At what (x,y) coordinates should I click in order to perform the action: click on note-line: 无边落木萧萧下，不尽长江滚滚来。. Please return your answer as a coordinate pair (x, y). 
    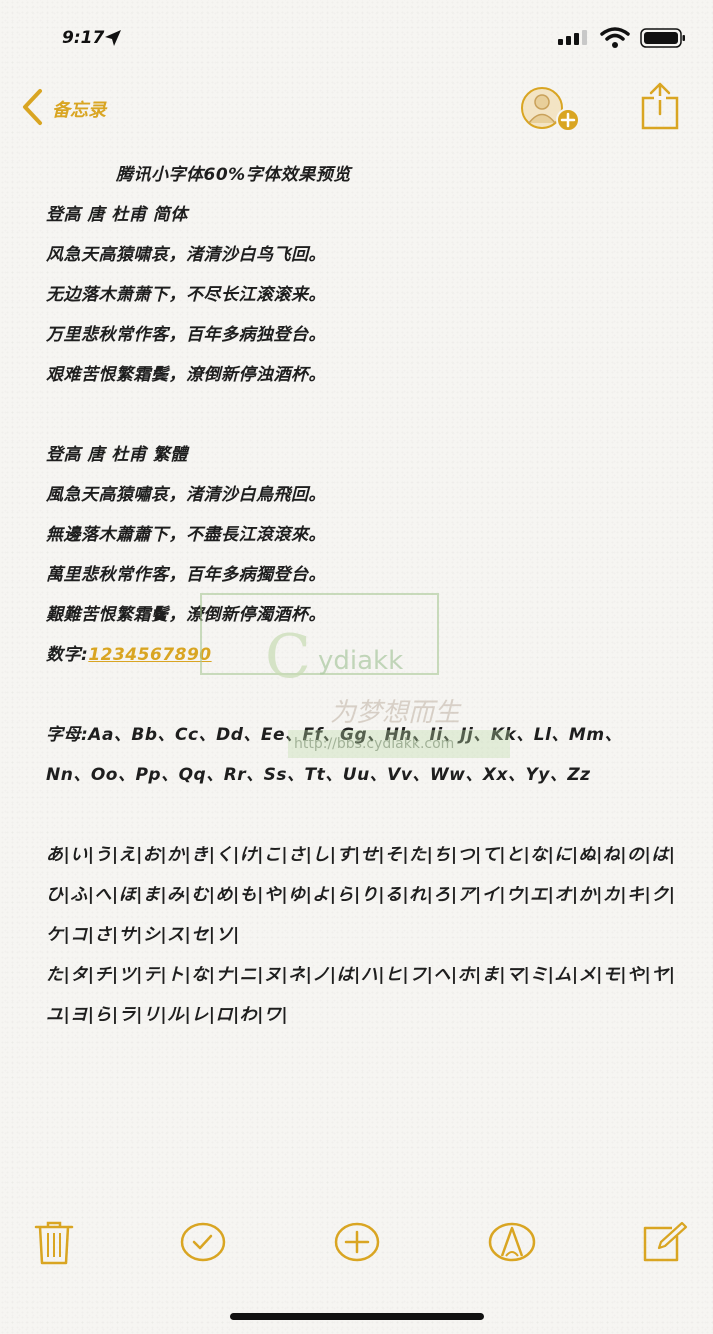
    Looking at the image, I should click on (186, 295).